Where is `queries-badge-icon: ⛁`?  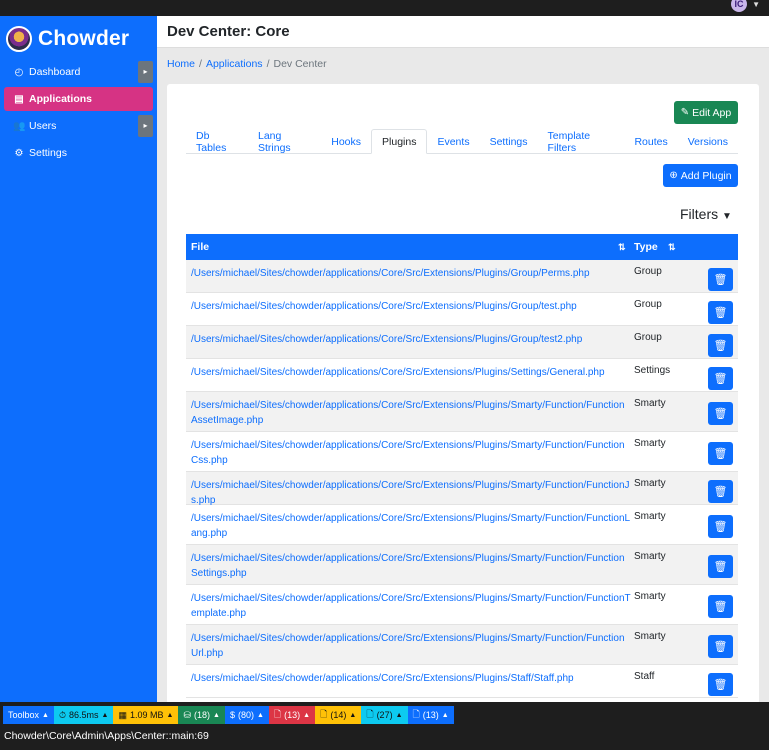 queries-badge-icon: ⛁ is located at coordinates (187, 714).